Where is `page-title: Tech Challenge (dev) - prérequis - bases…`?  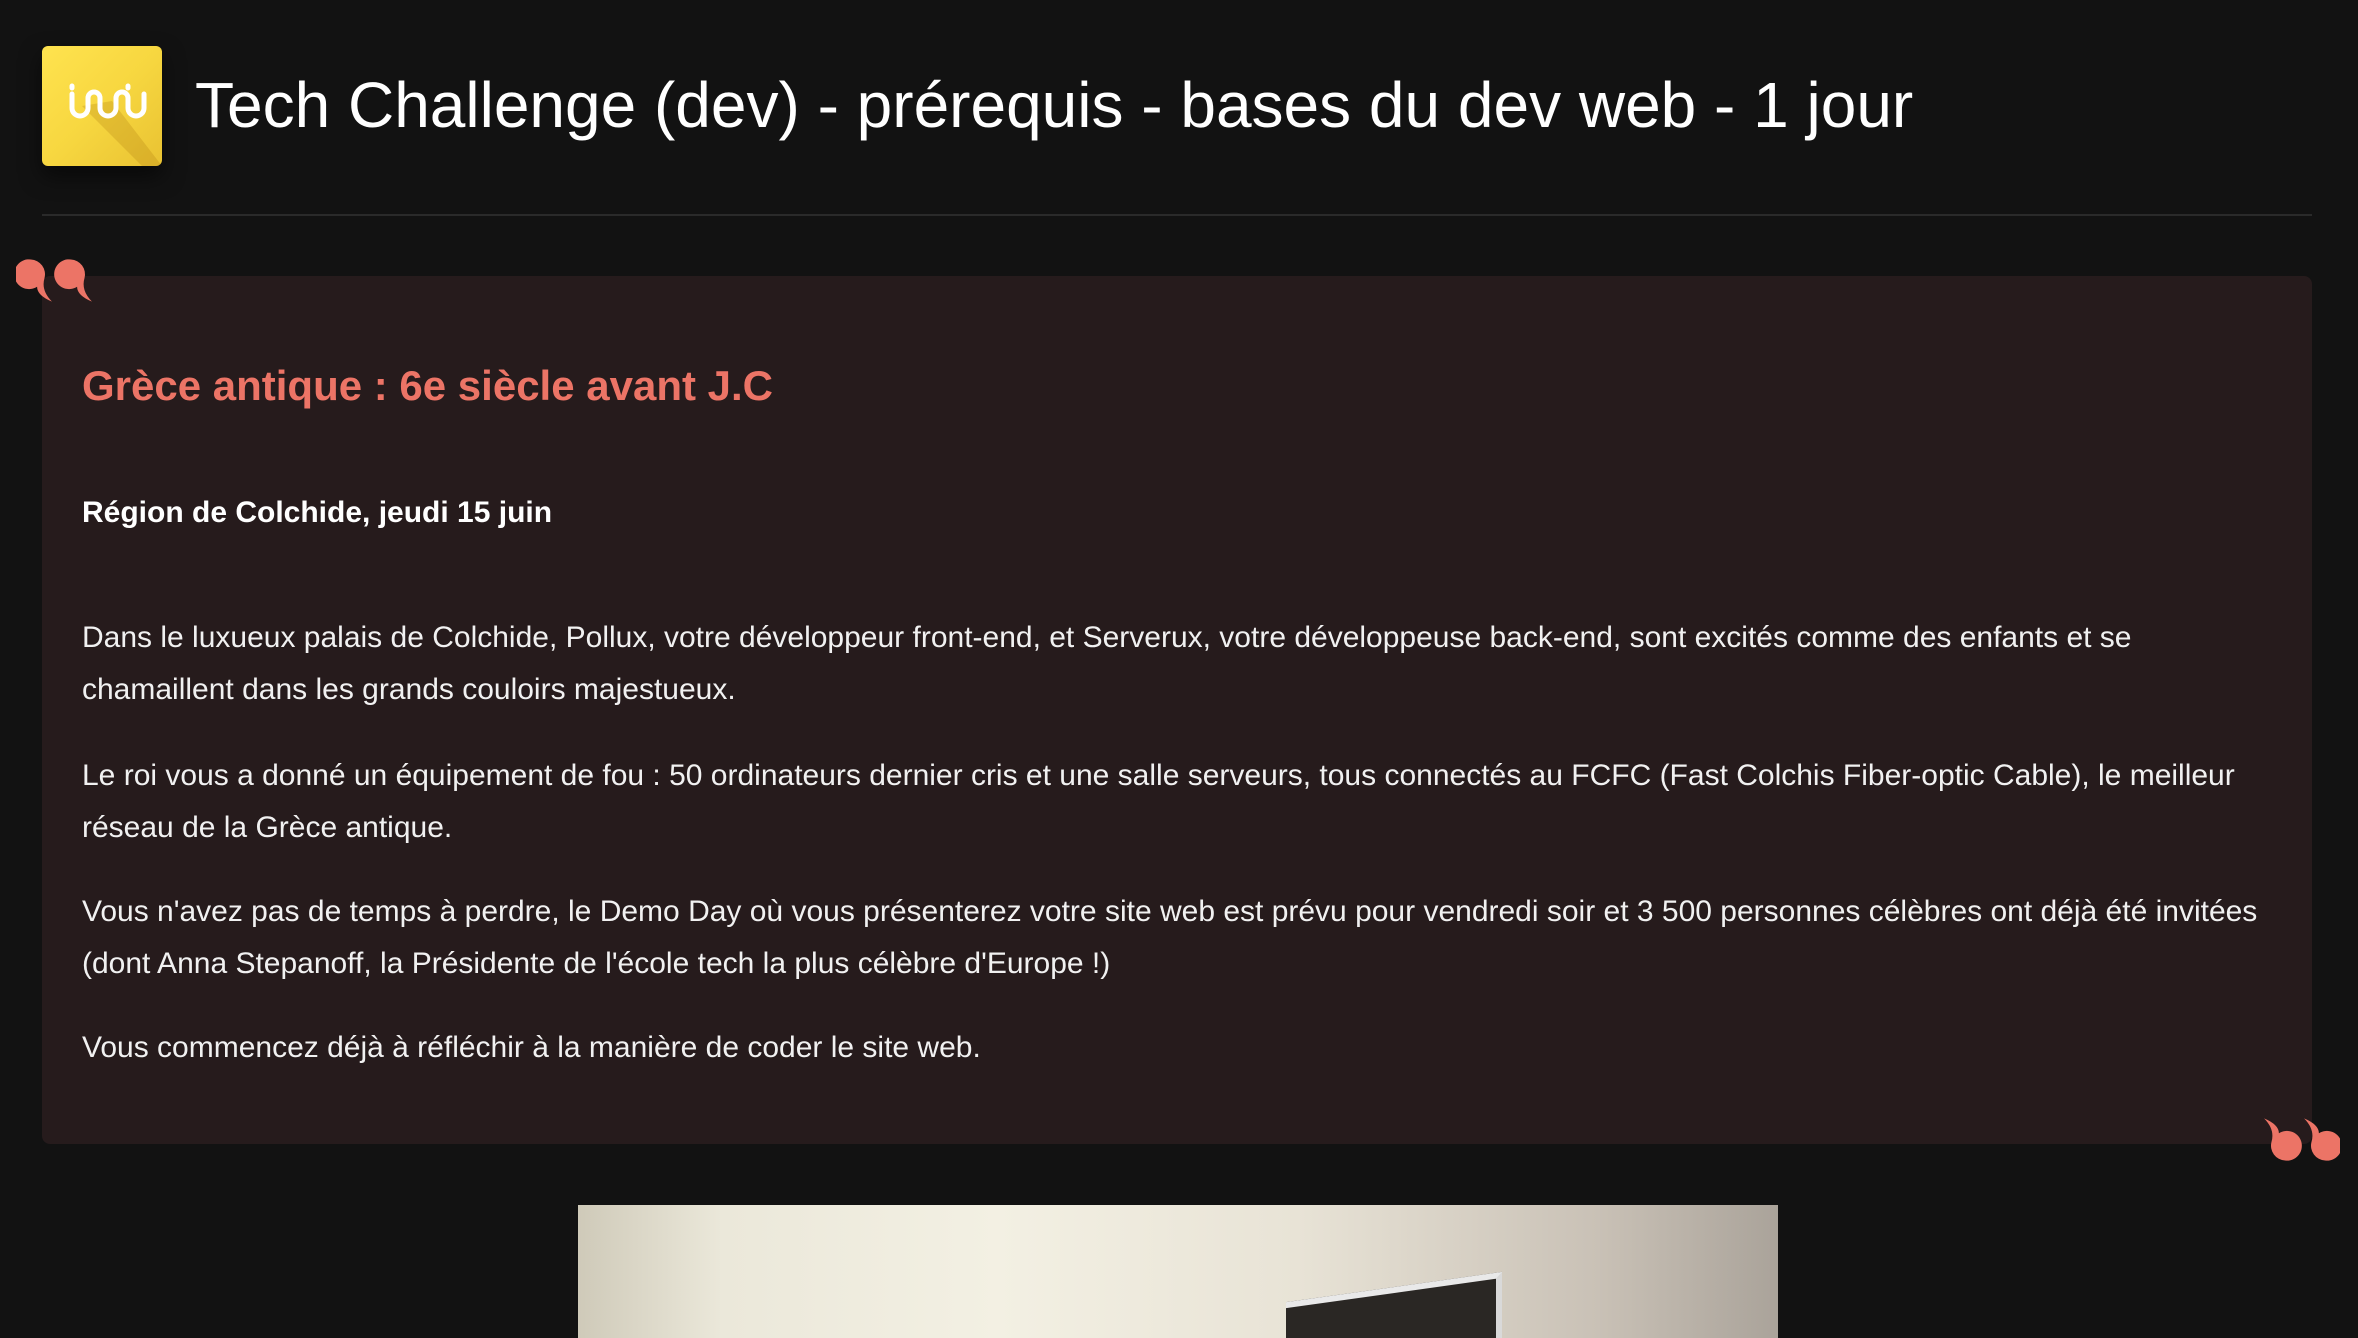 page-title: Tech Challenge (dev) - prérequis - bases… is located at coordinates (1054, 105).